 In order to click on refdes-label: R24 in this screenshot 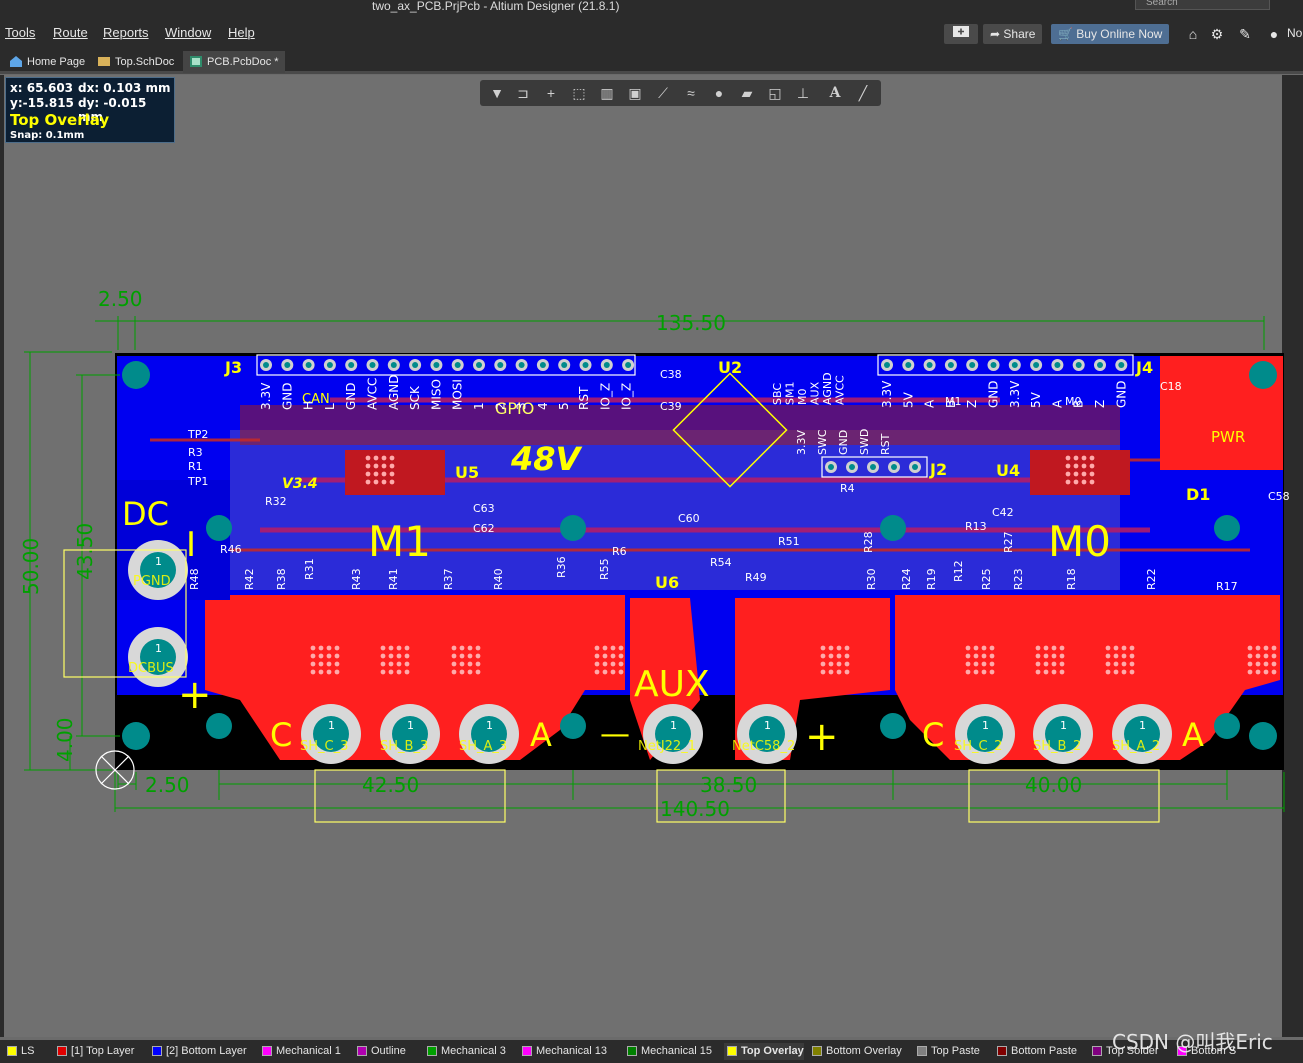, I will do `click(906, 579)`.